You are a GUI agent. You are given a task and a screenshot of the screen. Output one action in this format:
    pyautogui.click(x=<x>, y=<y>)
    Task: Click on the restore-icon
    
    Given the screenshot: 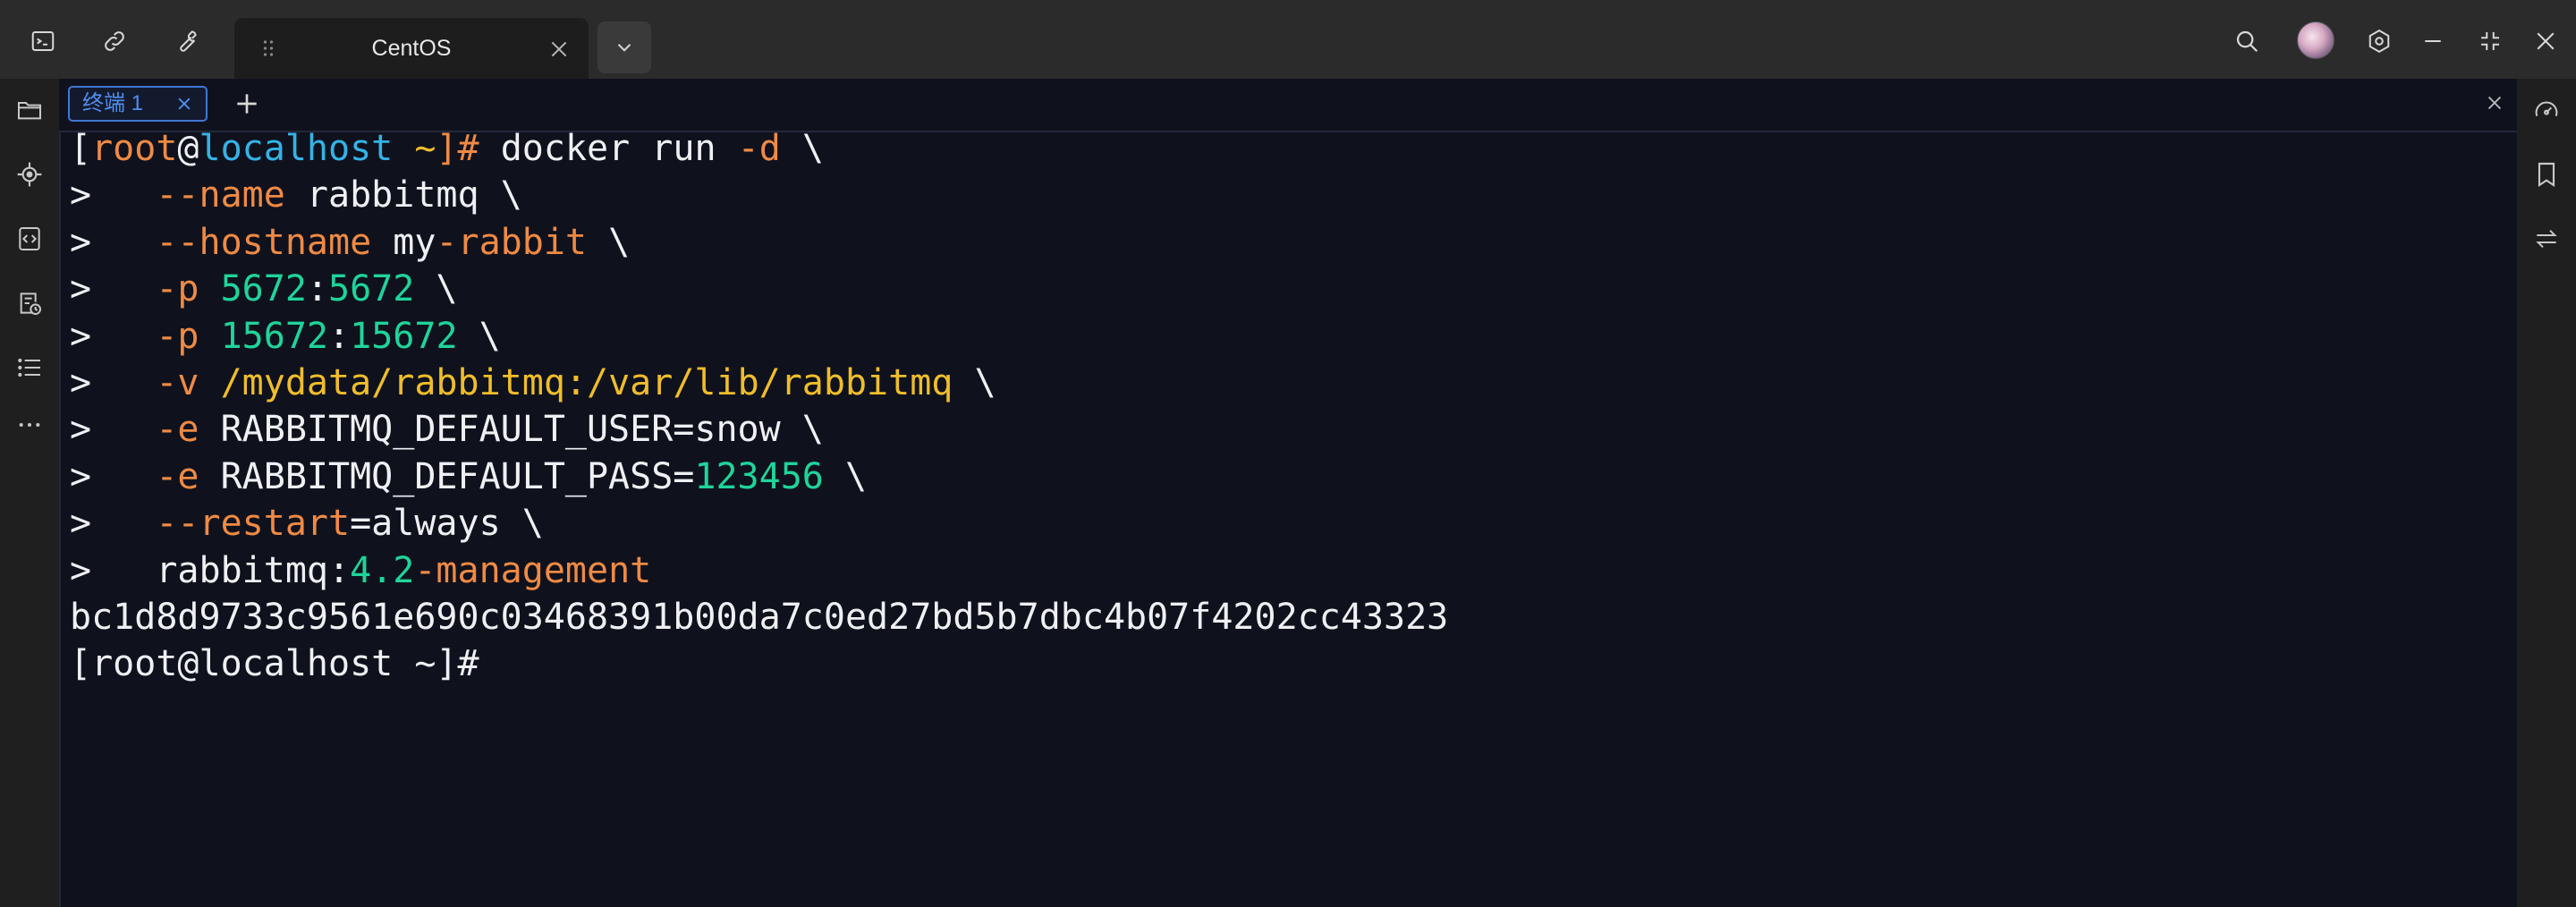 What is the action you would take?
    pyautogui.click(x=2490, y=41)
    